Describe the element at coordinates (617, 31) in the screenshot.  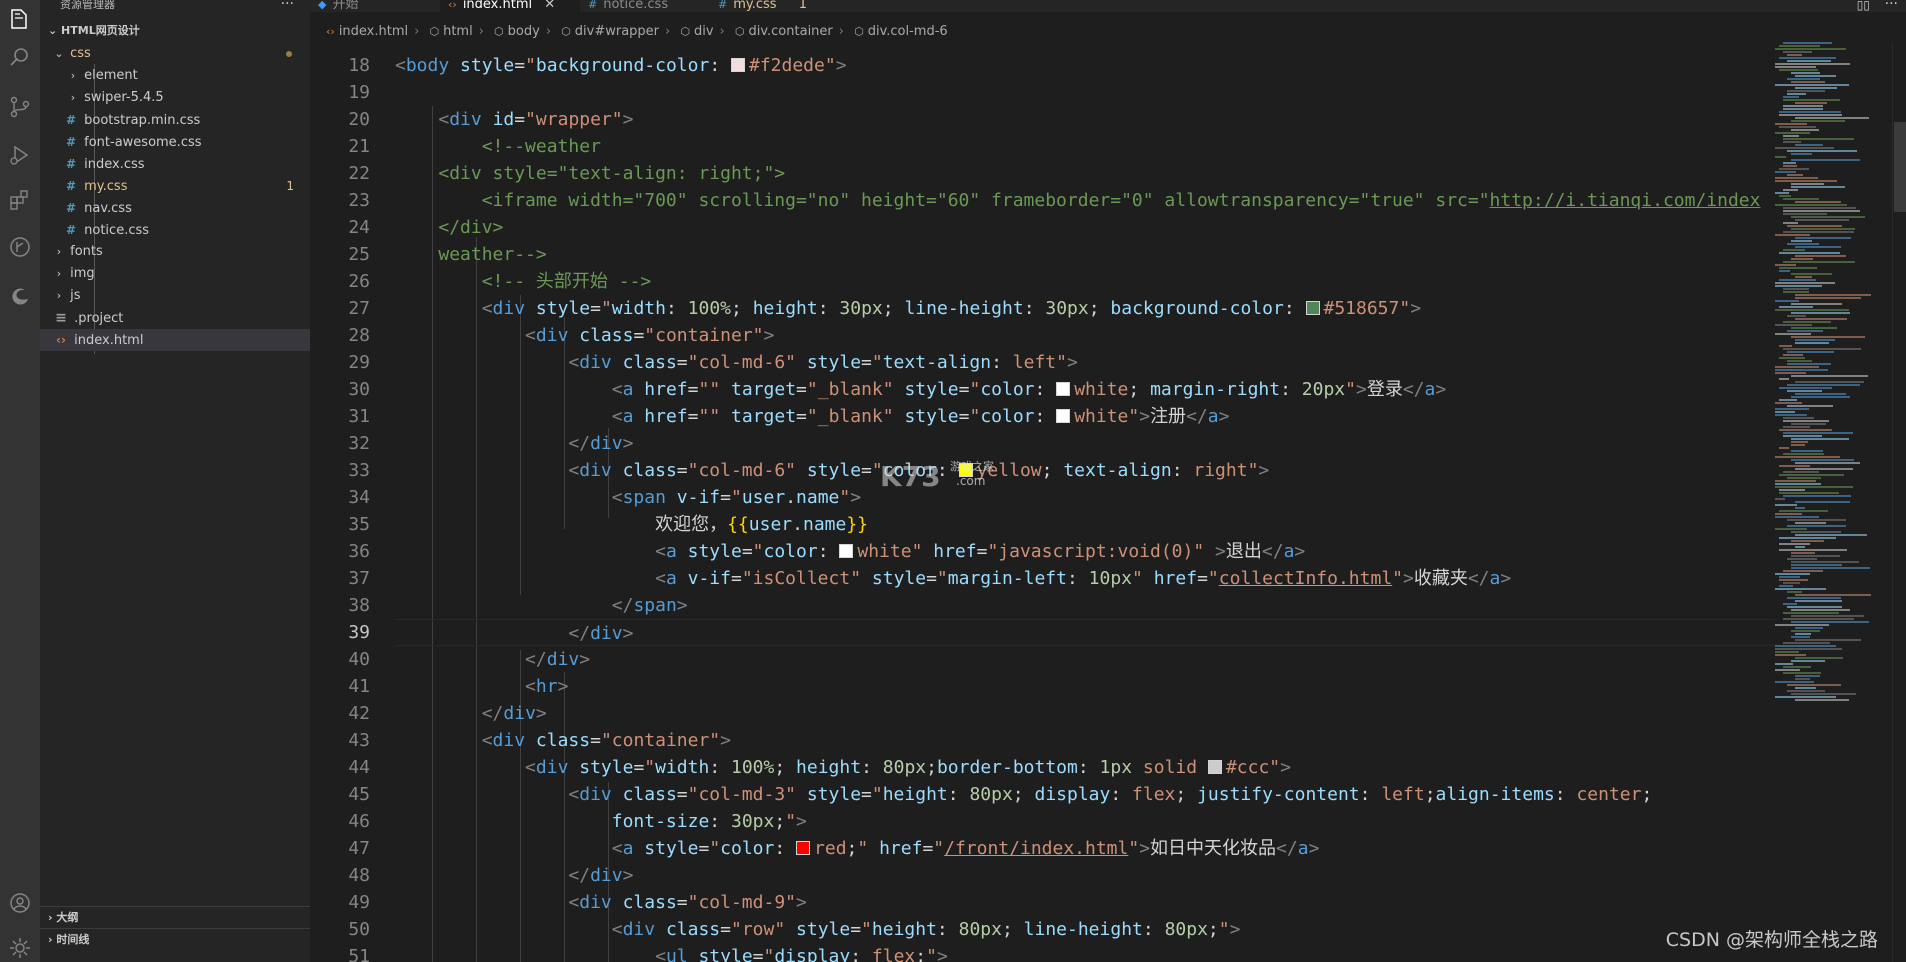
I see `breadcrumb-item: div#wrapper` at that location.